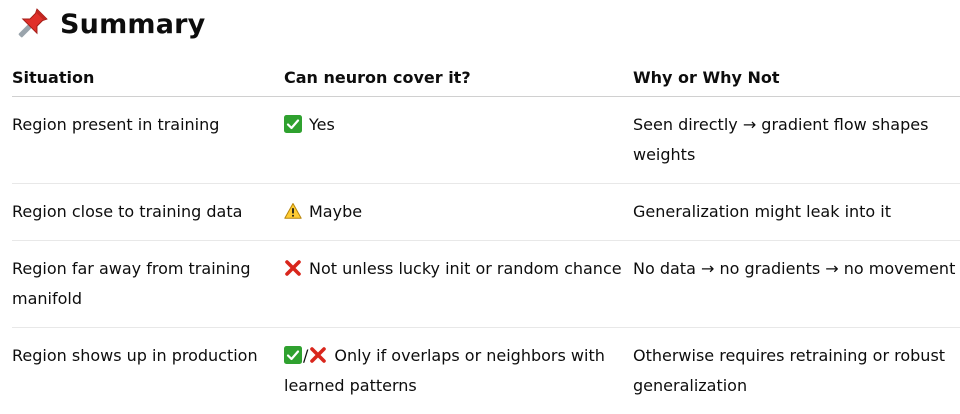 The width and height of the screenshot is (960, 414). Describe the element at coordinates (132, 24) in the screenshot. I see `page-title: Summary` at that location.